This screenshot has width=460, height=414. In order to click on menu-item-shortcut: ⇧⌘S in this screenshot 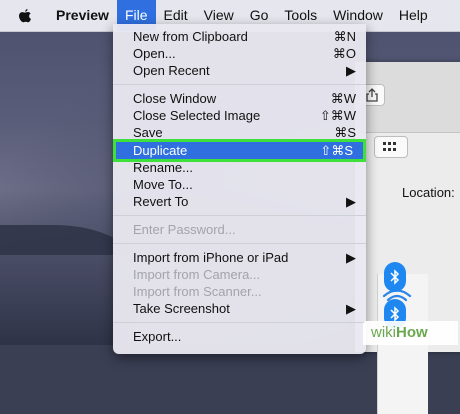, I will do `click(336, 150)`.